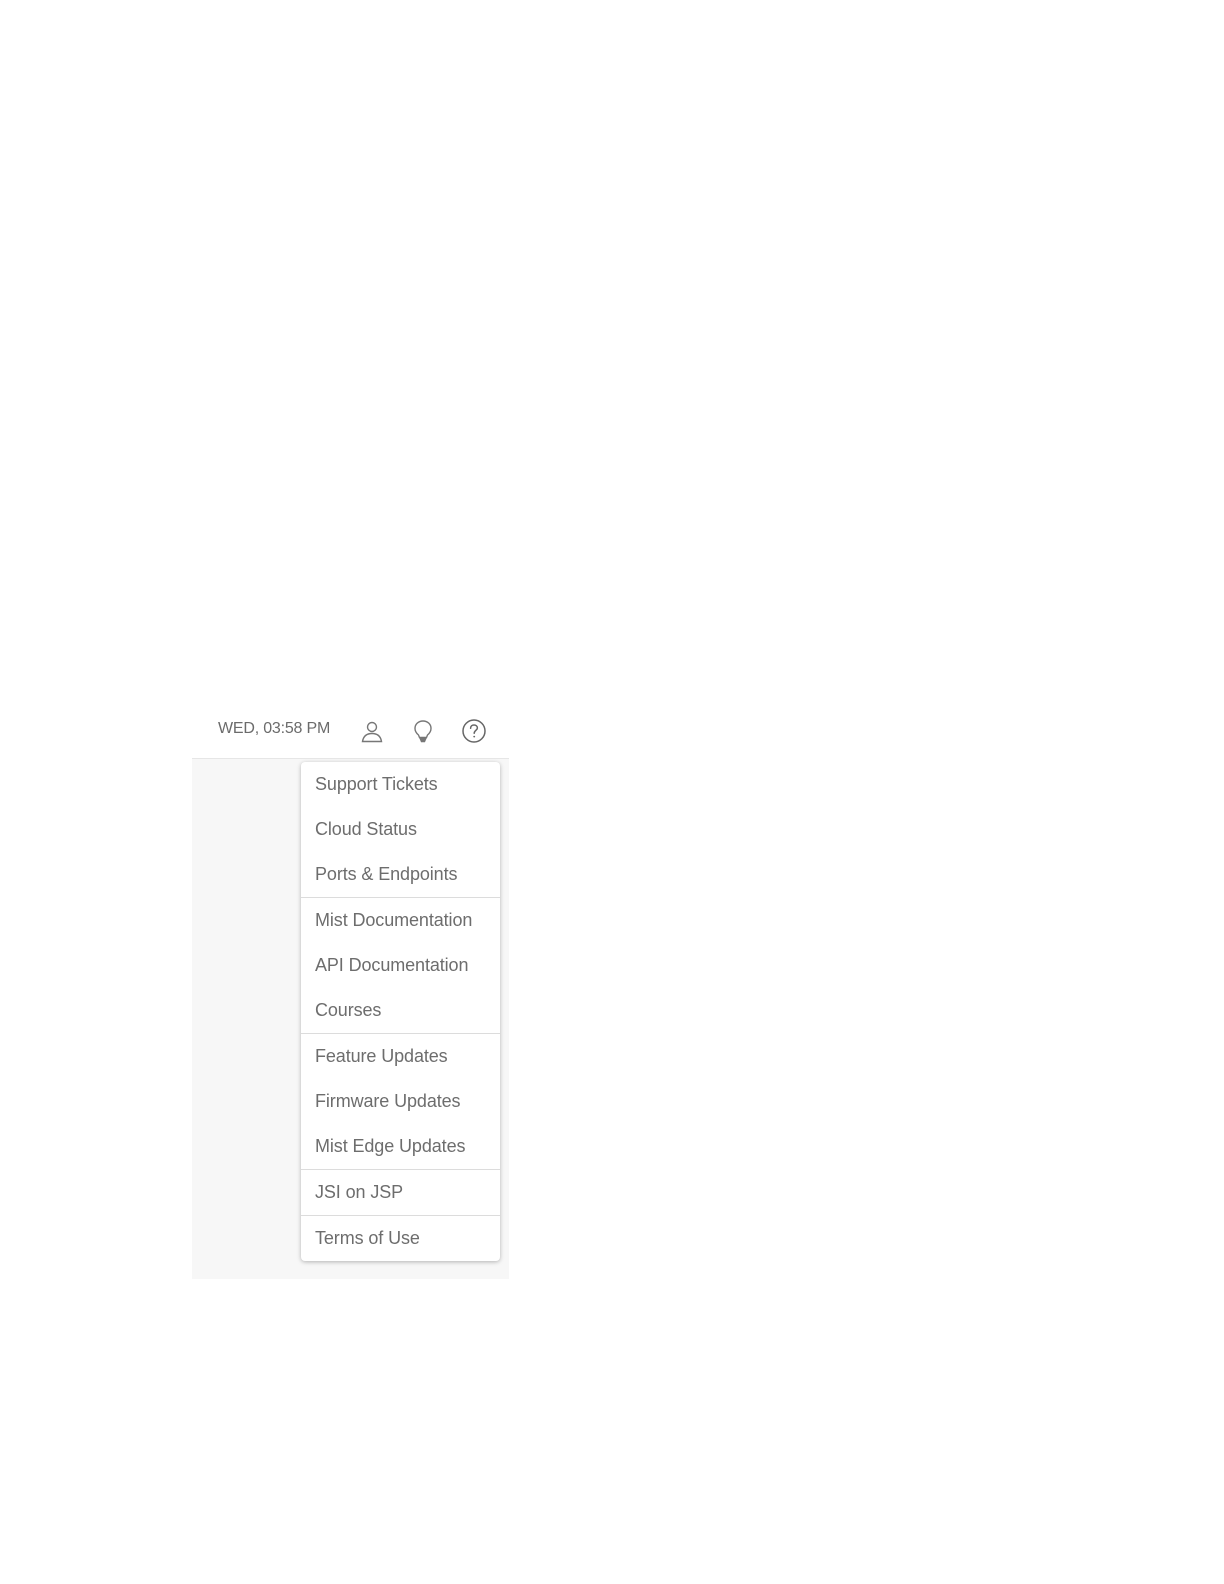  I want to click on menu-item-terms-of-use: Terms of Use, so click(400, 1238).